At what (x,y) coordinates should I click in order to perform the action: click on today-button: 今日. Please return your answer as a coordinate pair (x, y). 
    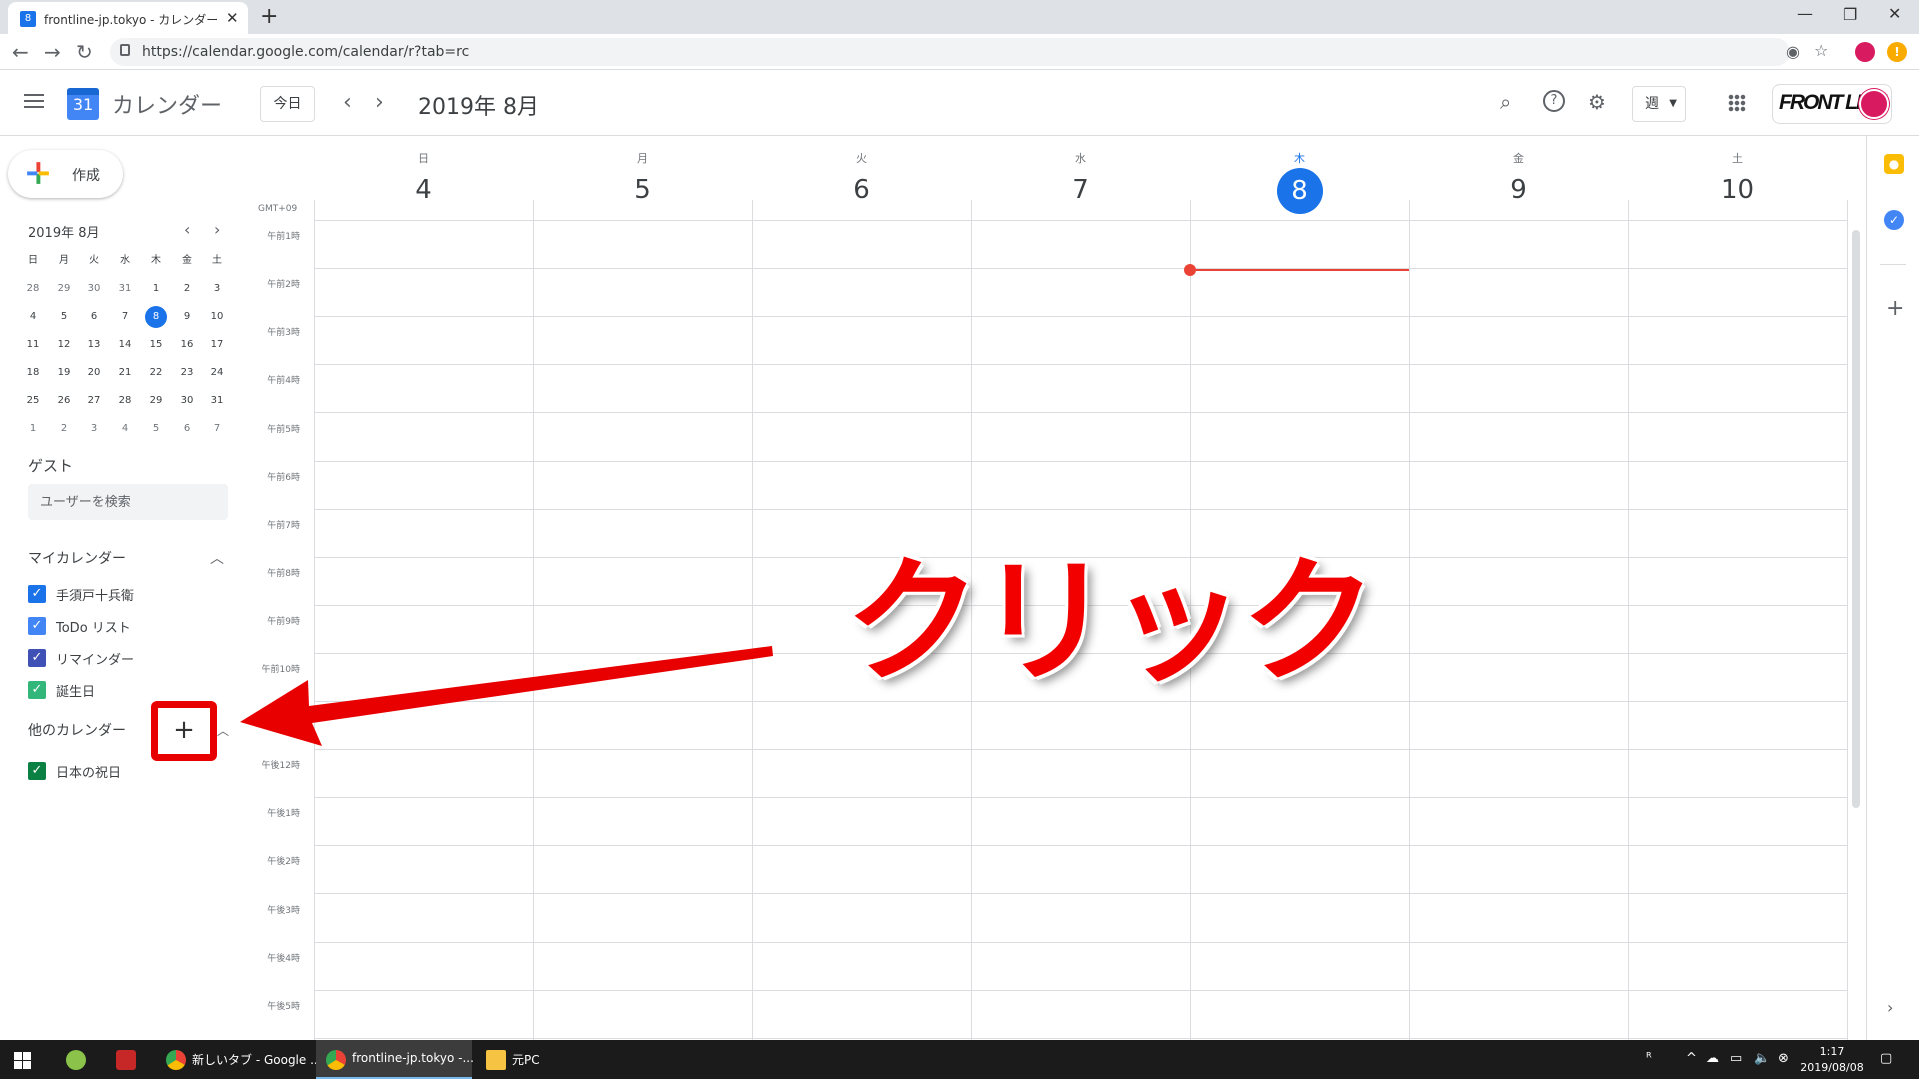
    Looking at the image, I should click on (287, 104).